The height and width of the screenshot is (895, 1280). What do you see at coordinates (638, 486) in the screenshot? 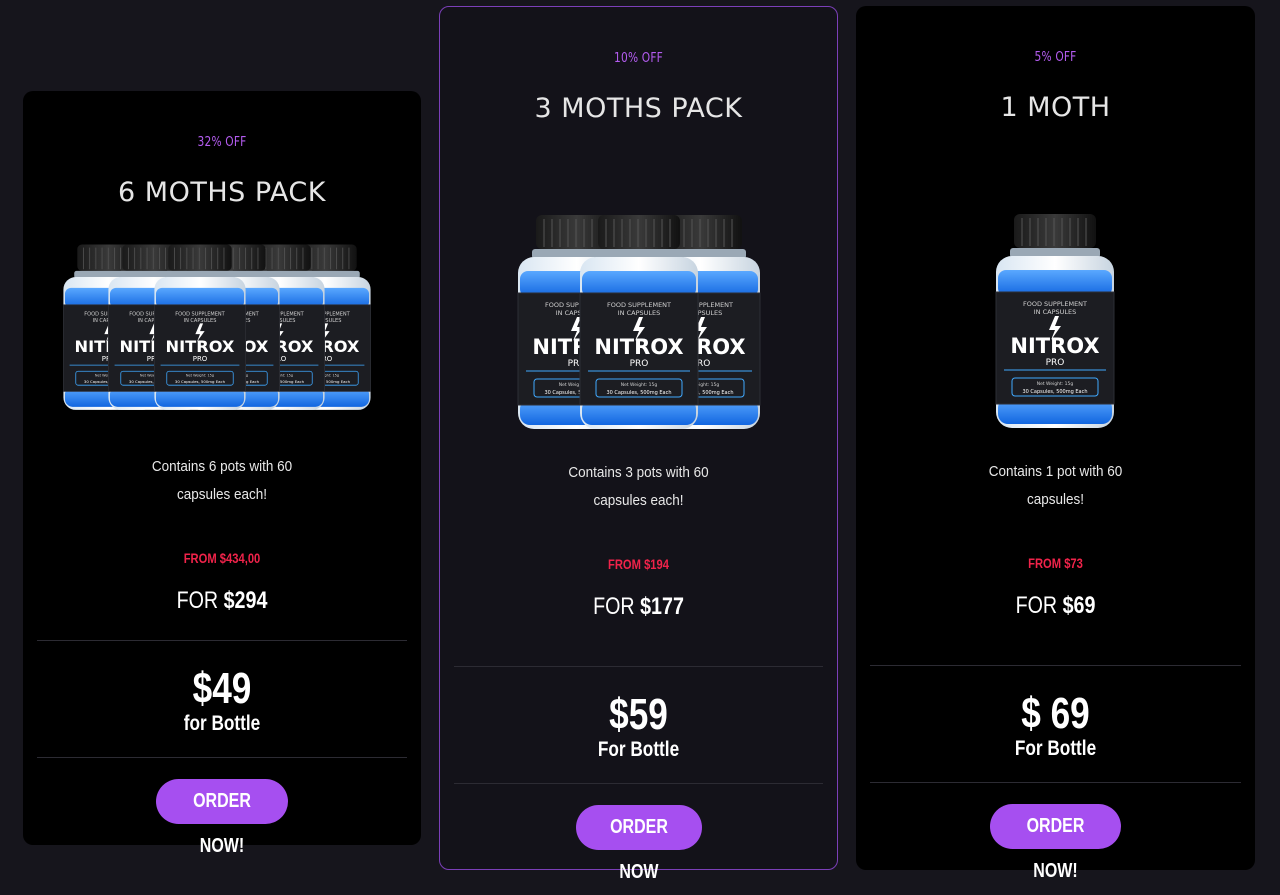
I see `plan-description: Contains 3 pots with 60 capsules each!` at bounding box center [638, 486].